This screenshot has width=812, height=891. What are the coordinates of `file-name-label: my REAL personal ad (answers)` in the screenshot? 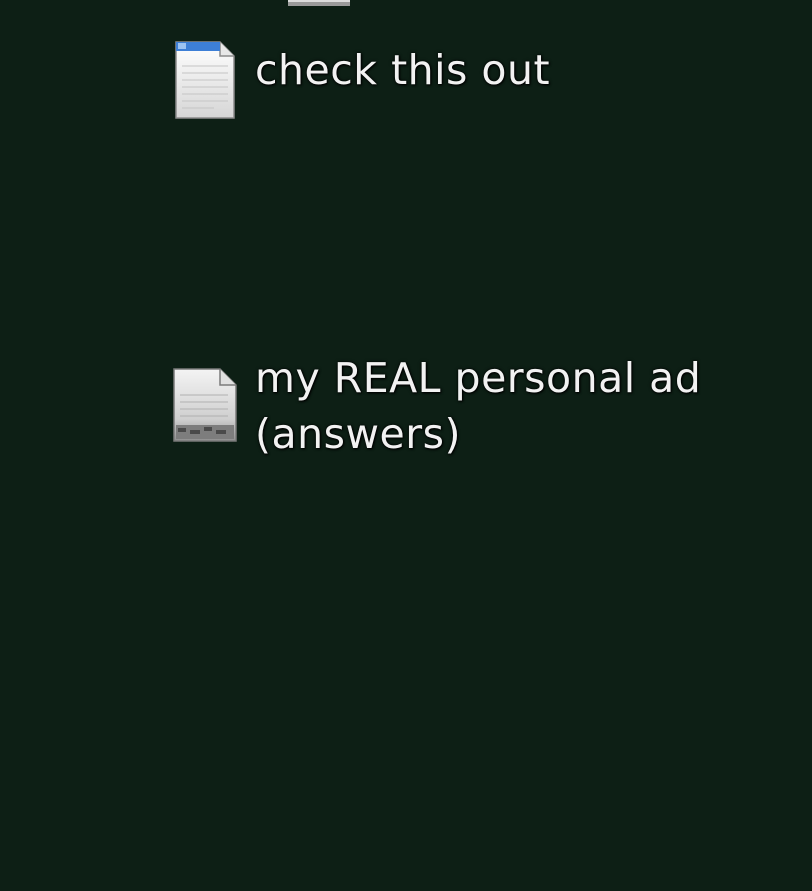 It's located at (478, 406).